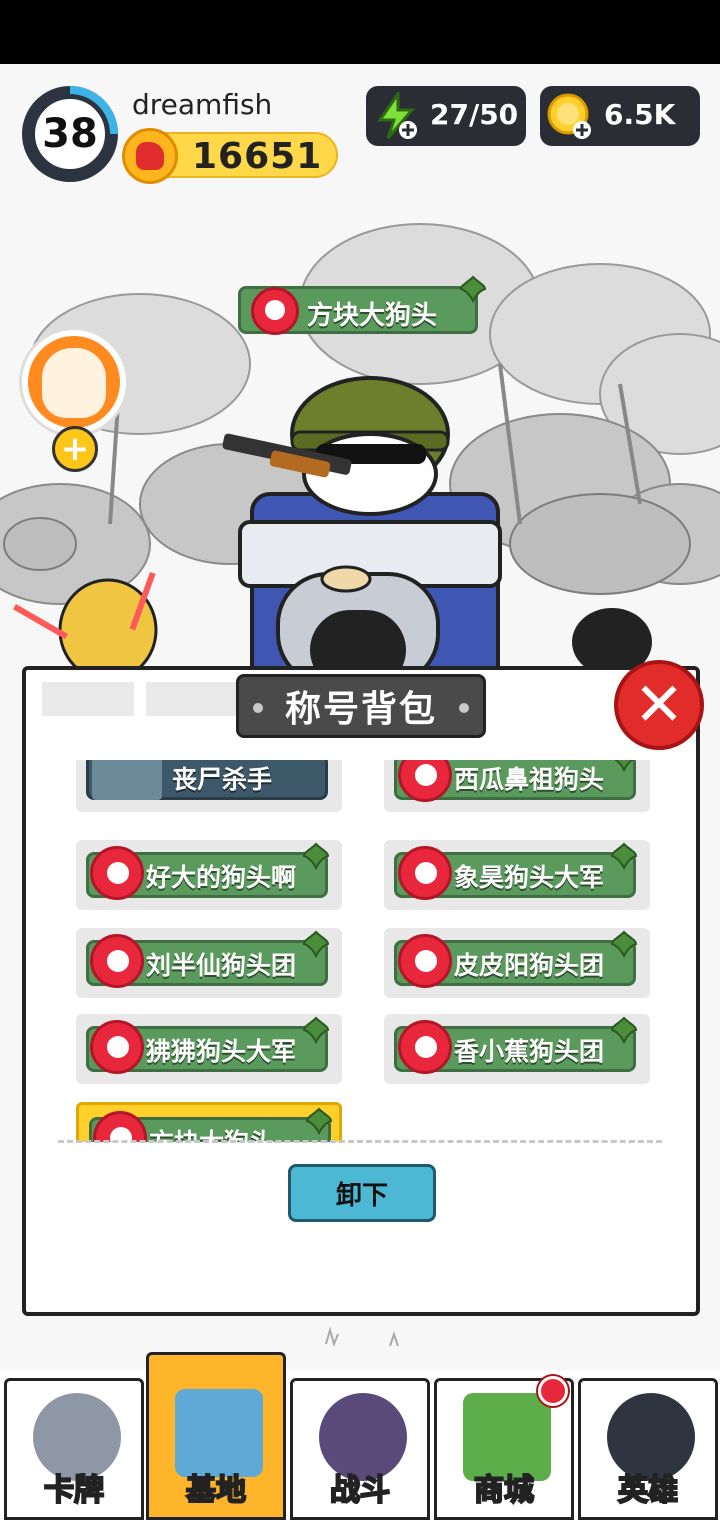 The image size is (720, 1520). I want to click on status-bar, so click(360, 32).